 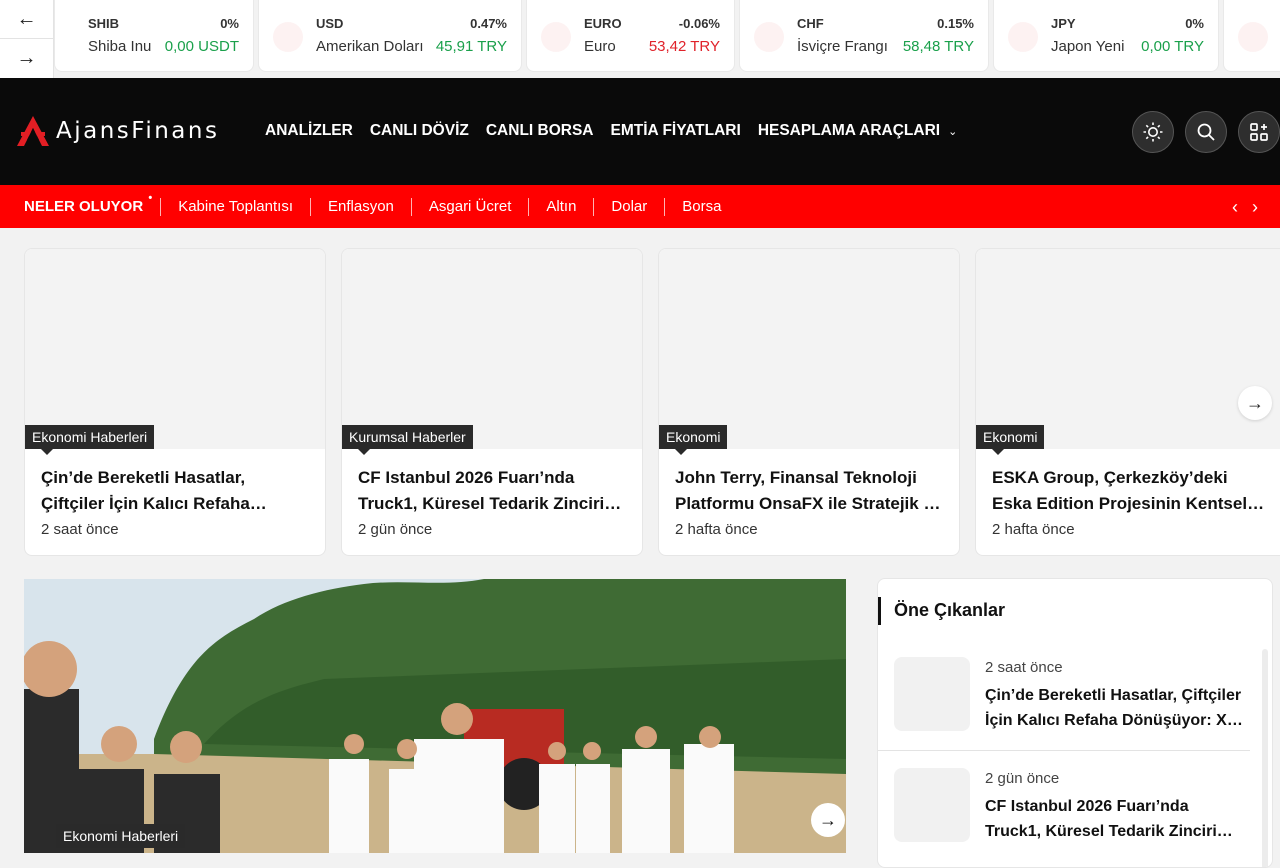 I want to click on currency-change: 0.15%, so click(x=955, y=23).